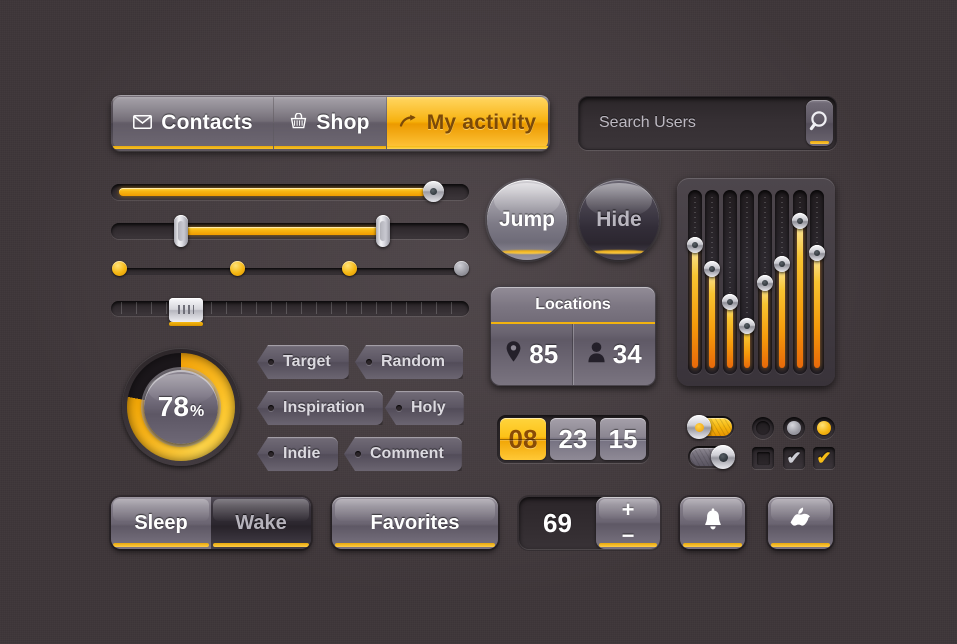 The width and height of the screenshot is (957, 644). I want to click on tab-my-activity: My activity, so click(467, 123).